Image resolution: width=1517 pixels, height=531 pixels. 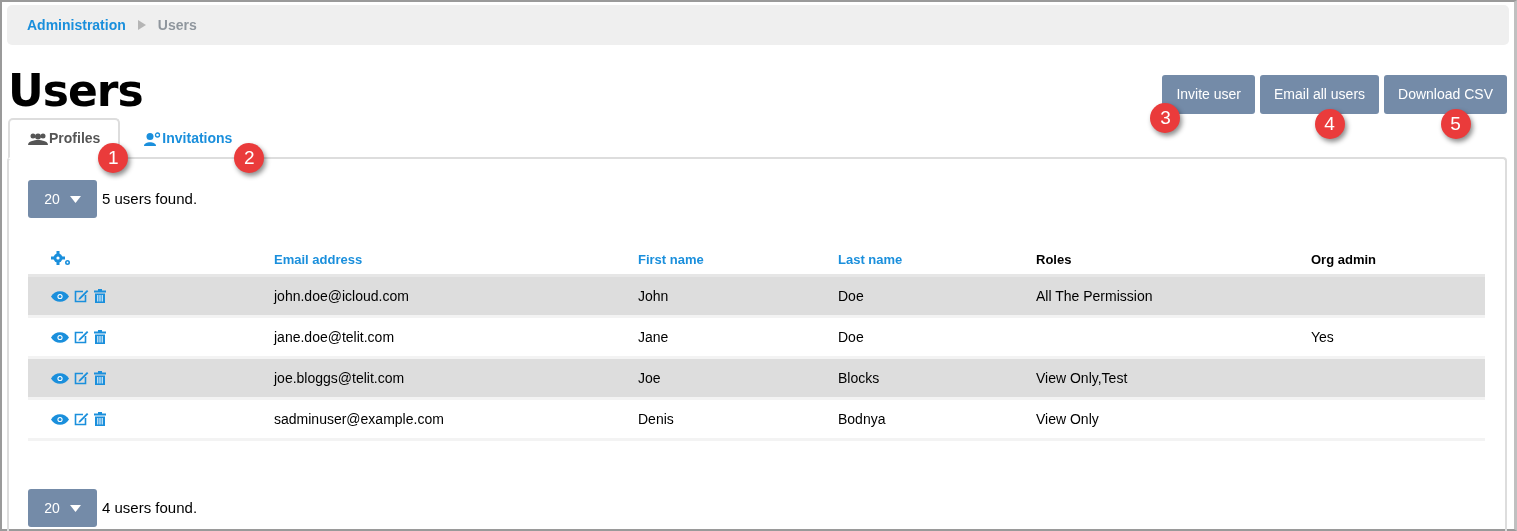 I want to click on breadcrumb-link: Administration, so click(x=76, y=25).